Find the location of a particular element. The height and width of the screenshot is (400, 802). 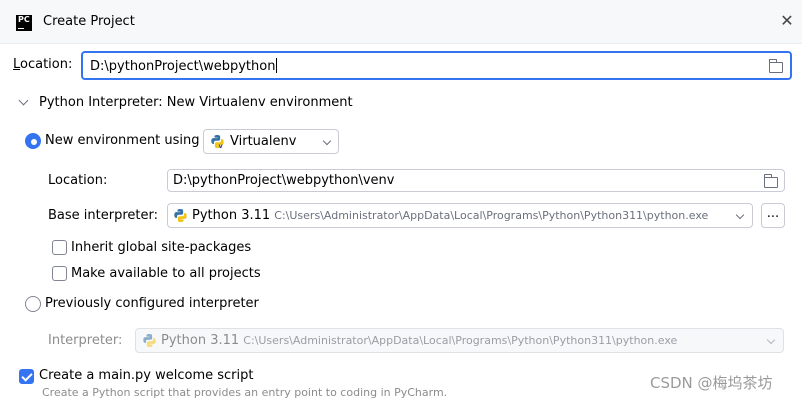

inherit-site-packages-checkbox is located at coordinates (59, 247).